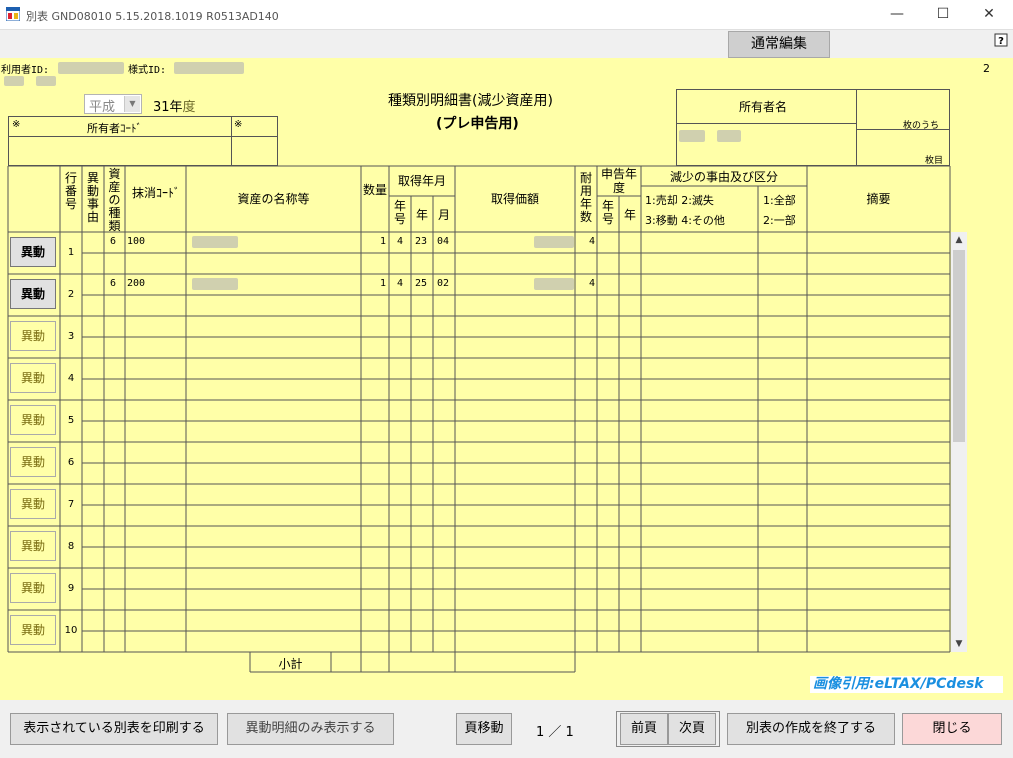 This screenshot has height=758, width=1013. Describe the element at coordinates (813, 127) in the screenshot. I see `owner-box: 所有者名 枚のうち 枚目` at that location.